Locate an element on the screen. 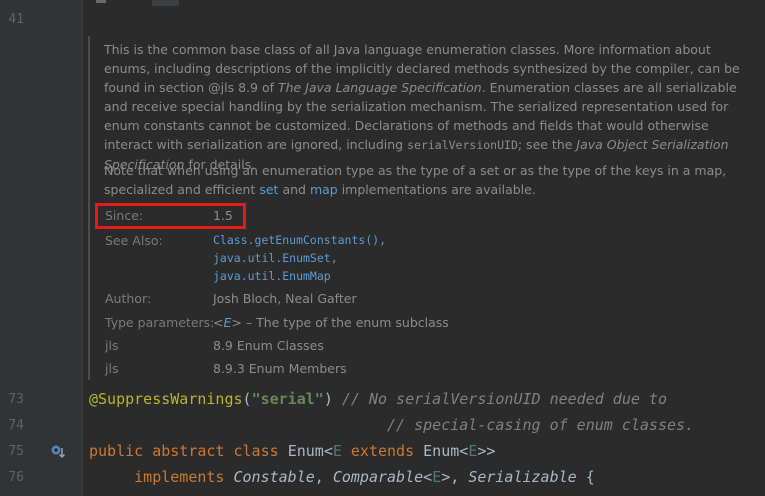 The image size is (765, 496). see-also-label: See Also: is located at coordinates (134, 240).